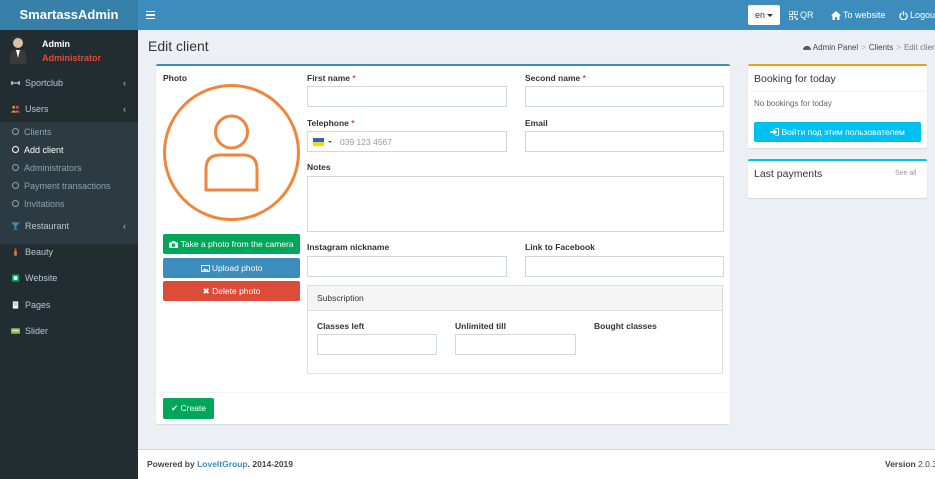 The height and width of the screenshot is (479, 935). Describe the element at coordinates (366, 142) in the screenshot. I see `telephone-placeholder: 039 123 4567` at that location.